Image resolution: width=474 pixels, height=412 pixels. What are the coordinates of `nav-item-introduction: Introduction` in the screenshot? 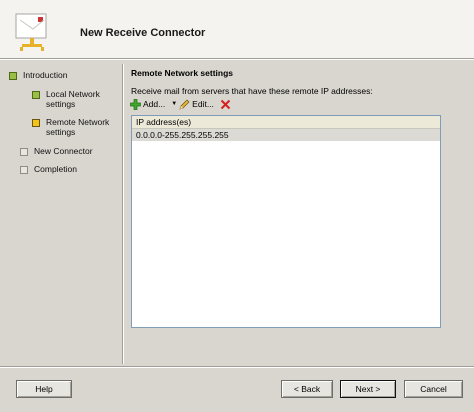 It's located at (38, 75).